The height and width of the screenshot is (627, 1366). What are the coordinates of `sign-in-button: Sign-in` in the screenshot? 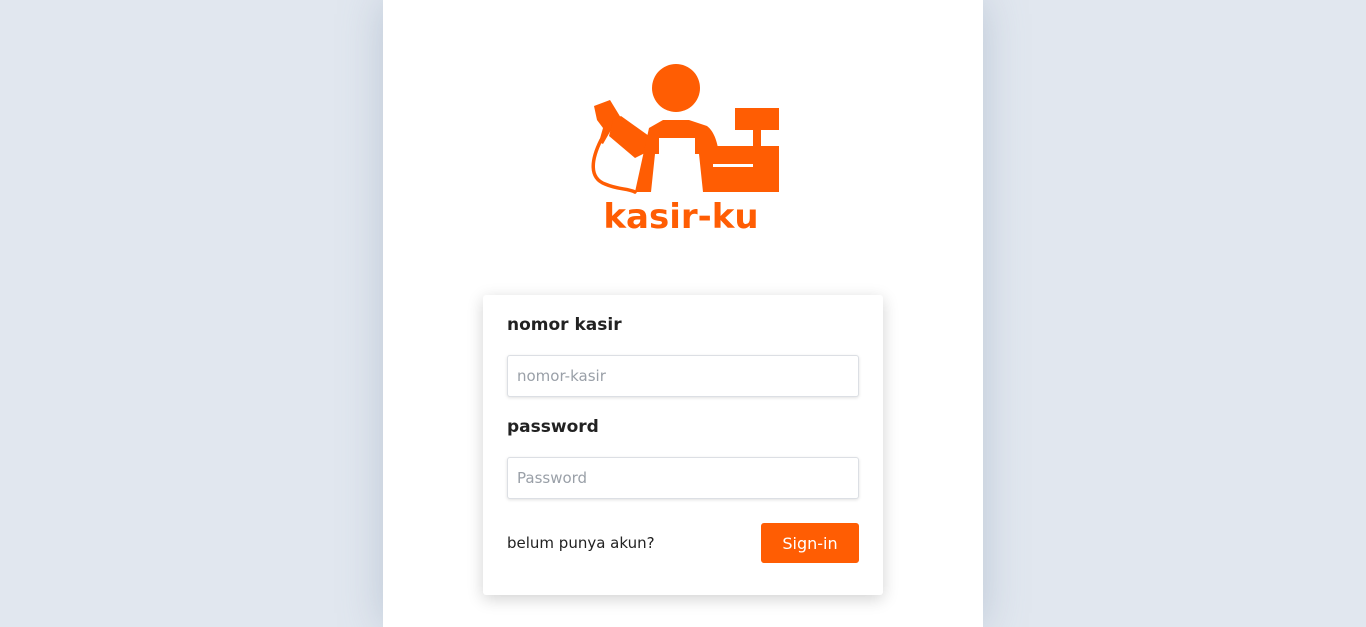 It's located at (810, 543).